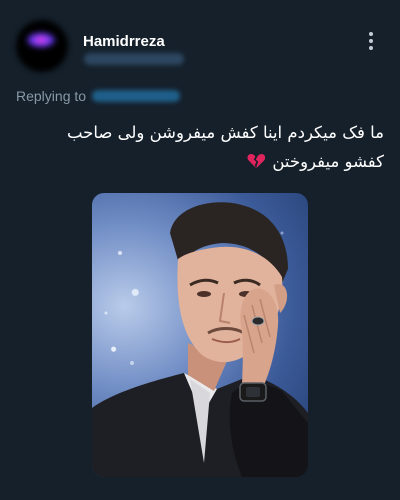 The height and width of the screenshot is (500, 400). What do you see at coordinates (328, 161) in the screenshot?
I see `tweet-text-line-2-text: کفشو میفروختن` at bounding box center [328, 161].